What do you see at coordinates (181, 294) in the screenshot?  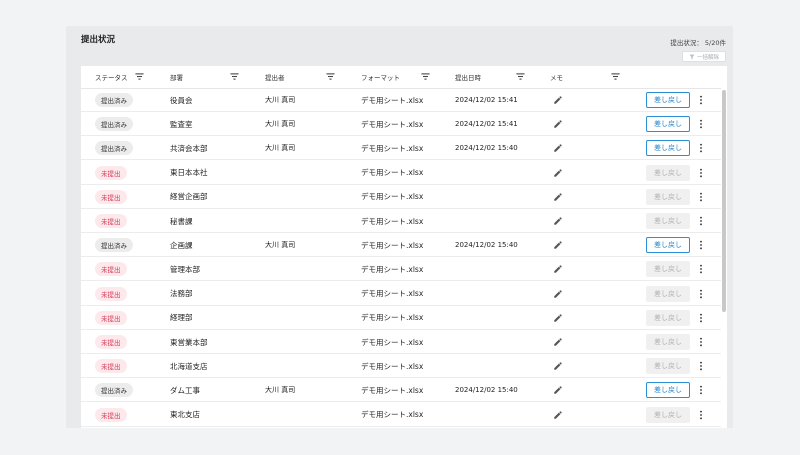 I see `department-cell: 法務部` at bounding box center [181, 294].